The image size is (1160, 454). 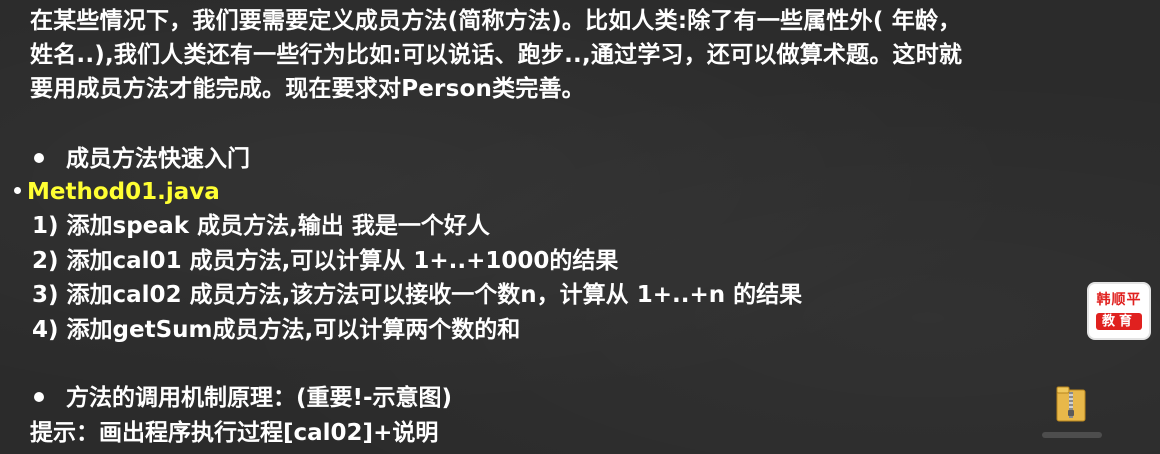 What do you see at coordinates (123, 192) in the screenshot?
I see `filename: Method01.java` at bounding box center [123, 192].